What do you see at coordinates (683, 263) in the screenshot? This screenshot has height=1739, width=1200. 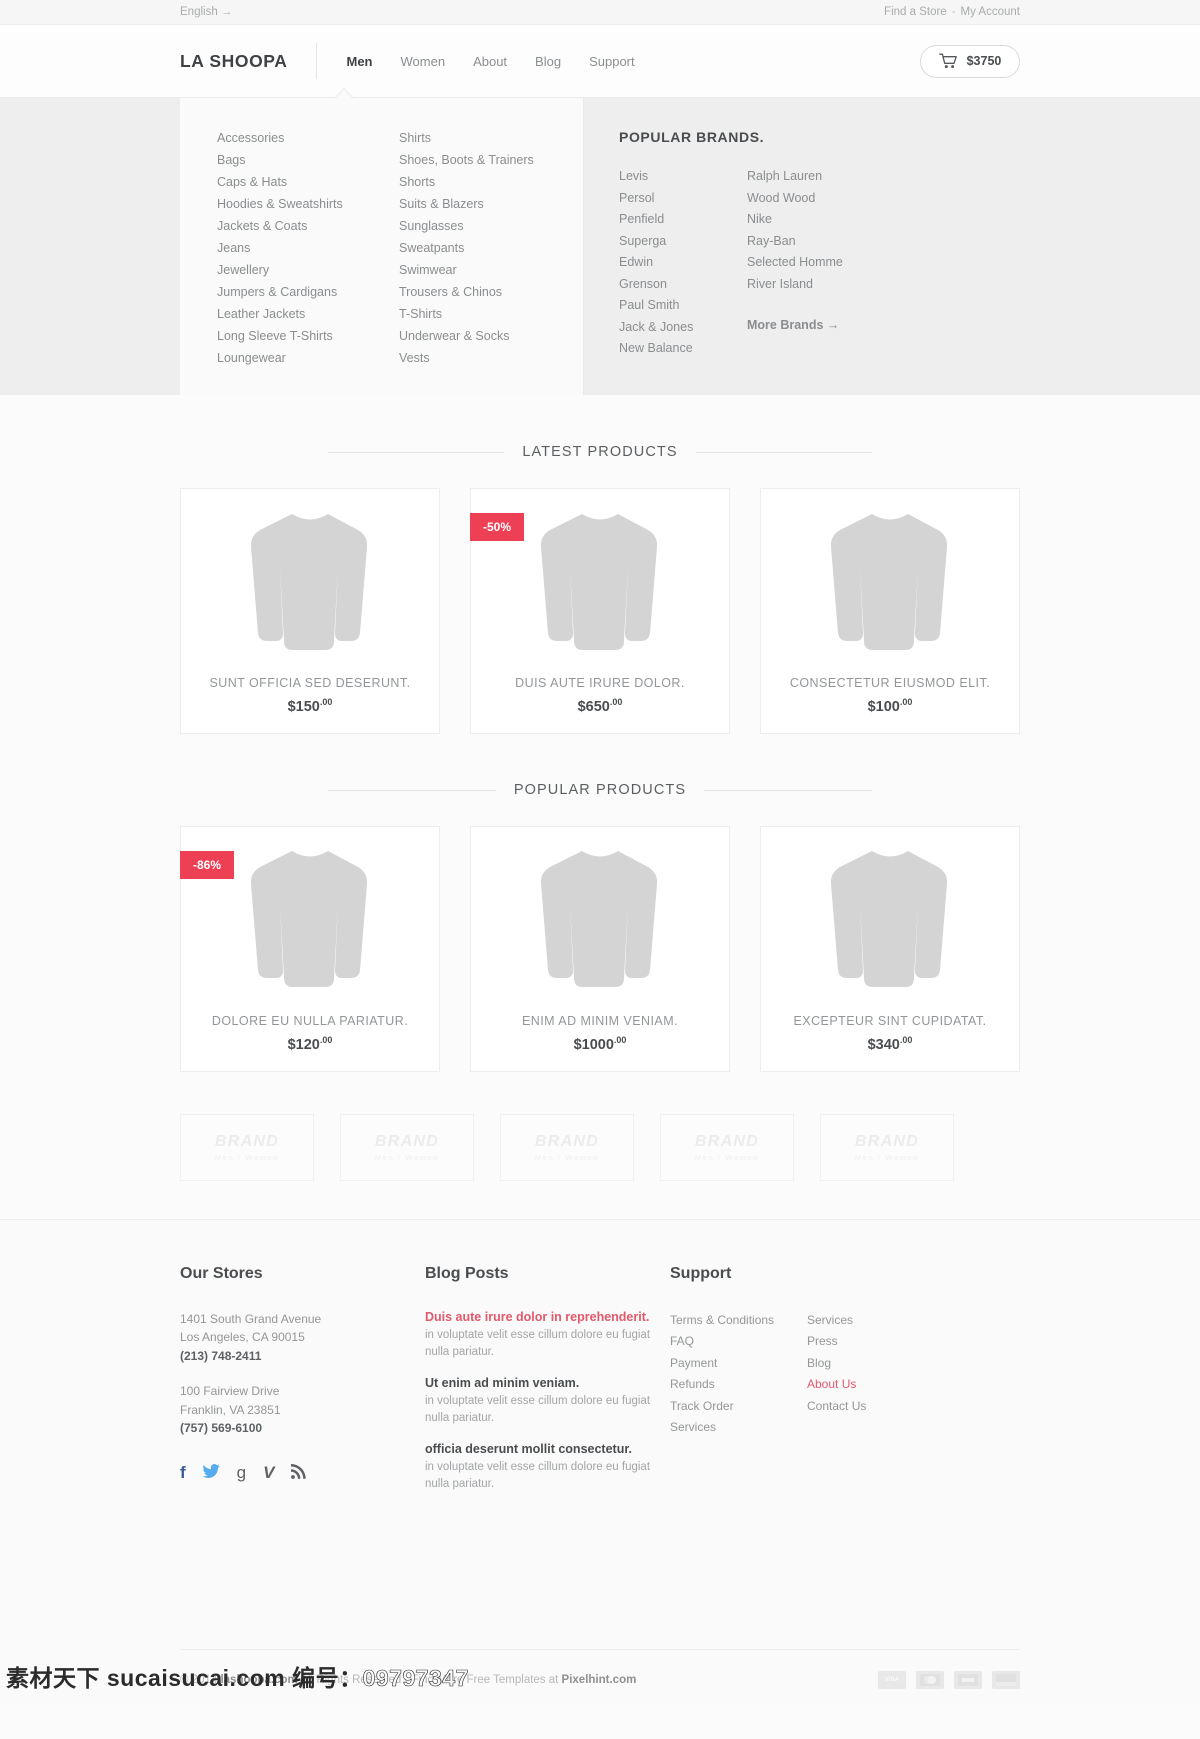 I see `brand-link: Edwin` at bounding box center [683, 263].